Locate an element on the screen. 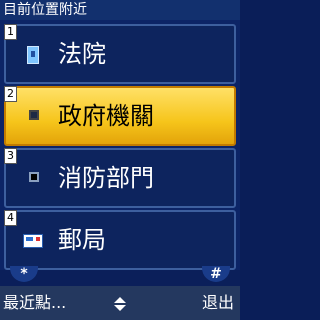 The image size is (320, 320). page-title: 目前位置附近 is located at coordinates (120, 10).